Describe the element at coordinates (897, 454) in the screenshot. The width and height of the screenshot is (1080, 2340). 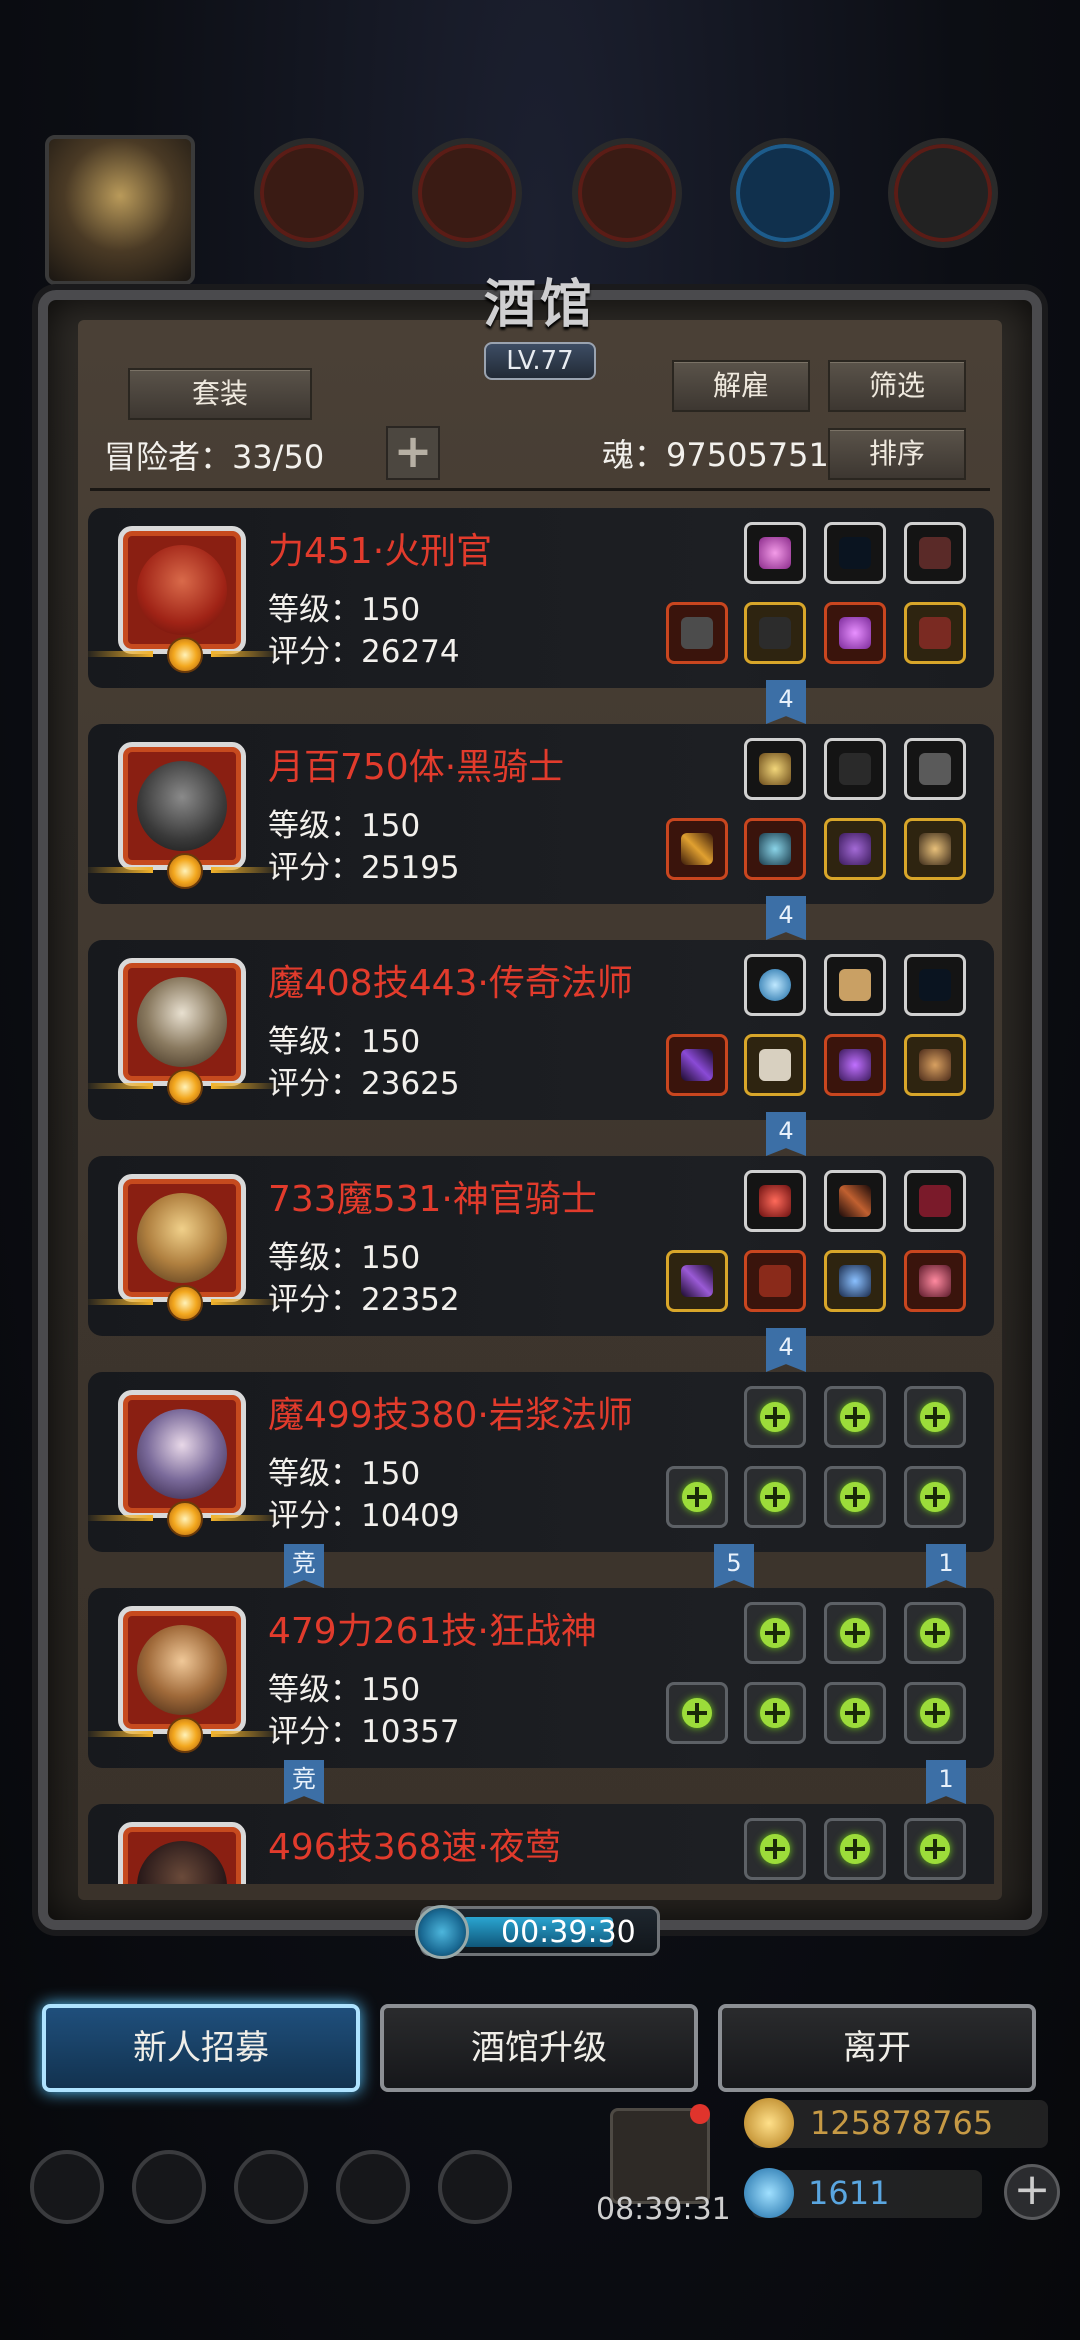
I see `sort-button: 排序` at that location.